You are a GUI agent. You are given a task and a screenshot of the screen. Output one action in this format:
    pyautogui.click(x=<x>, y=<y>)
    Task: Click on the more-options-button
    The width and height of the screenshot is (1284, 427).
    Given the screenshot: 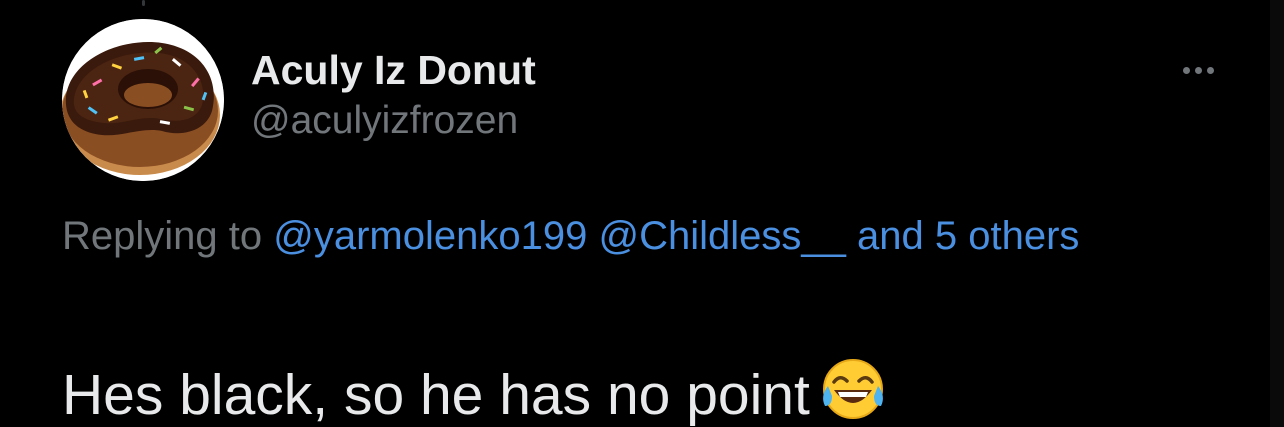 What is the action you would take?
    pyautogui.click(x=1198, y=70)
    